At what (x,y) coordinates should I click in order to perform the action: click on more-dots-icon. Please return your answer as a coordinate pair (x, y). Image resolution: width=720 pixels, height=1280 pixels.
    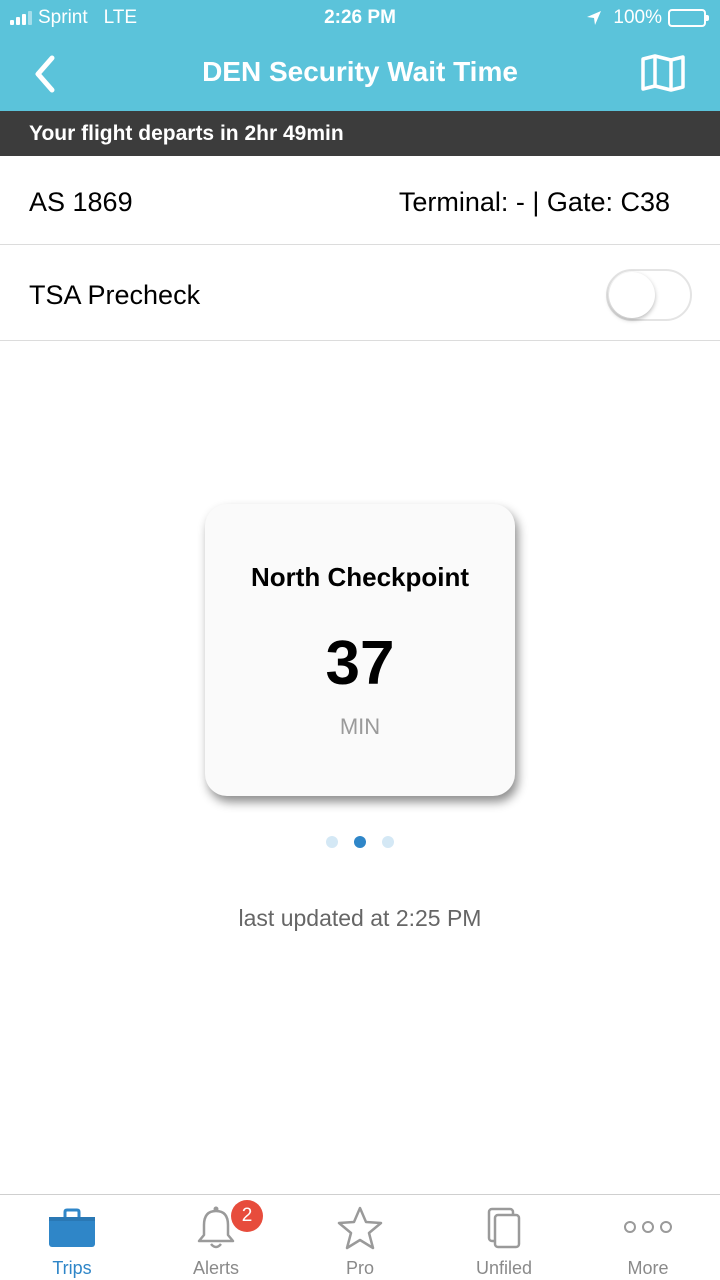
    Looking at the image, I should click on (648, 1227).